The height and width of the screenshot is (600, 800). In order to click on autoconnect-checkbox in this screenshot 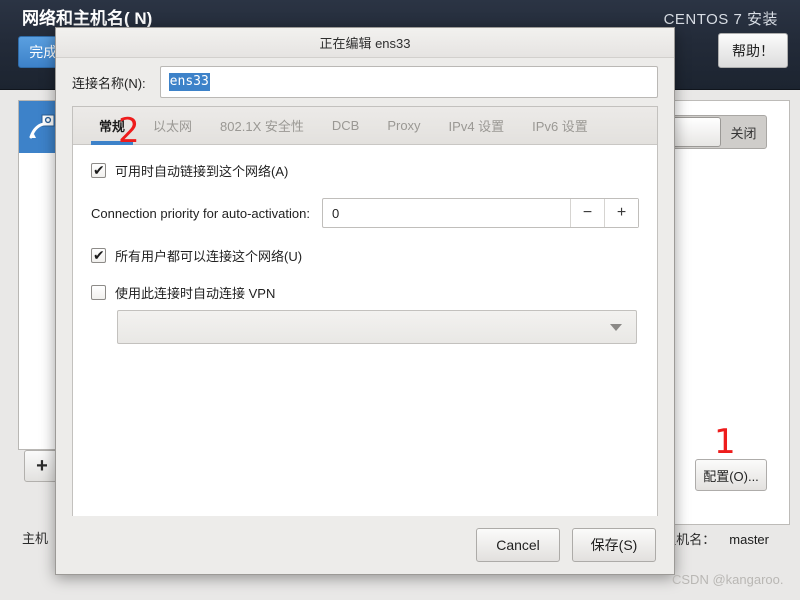, I will do `click(98, 170)`.